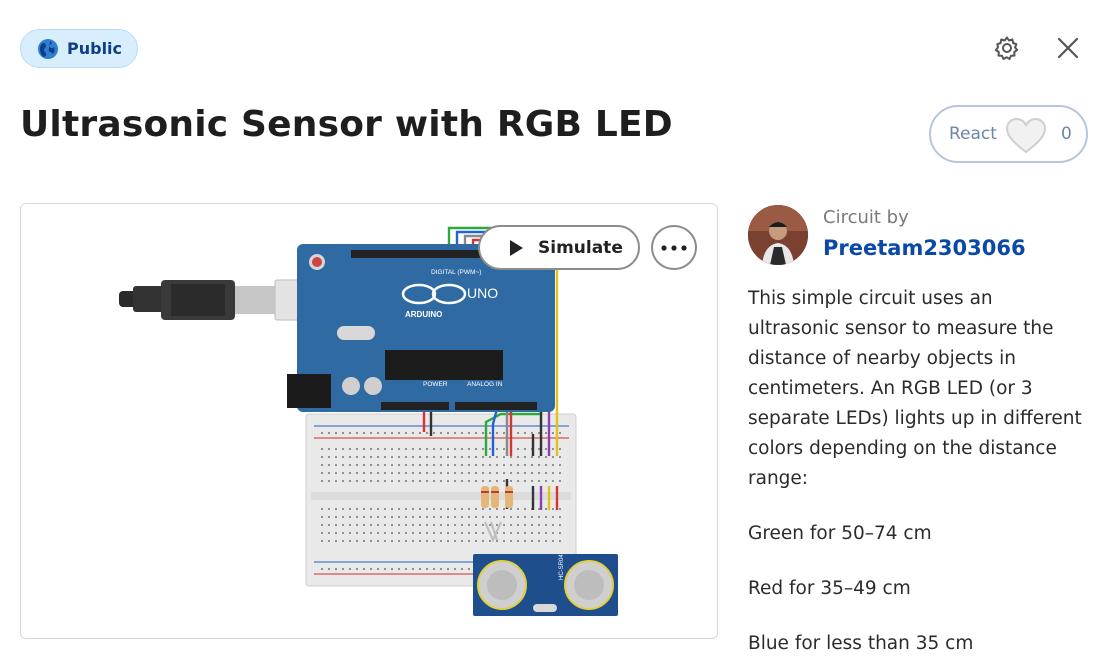  I want to click on visibility-label: Public, so click(95, 48).